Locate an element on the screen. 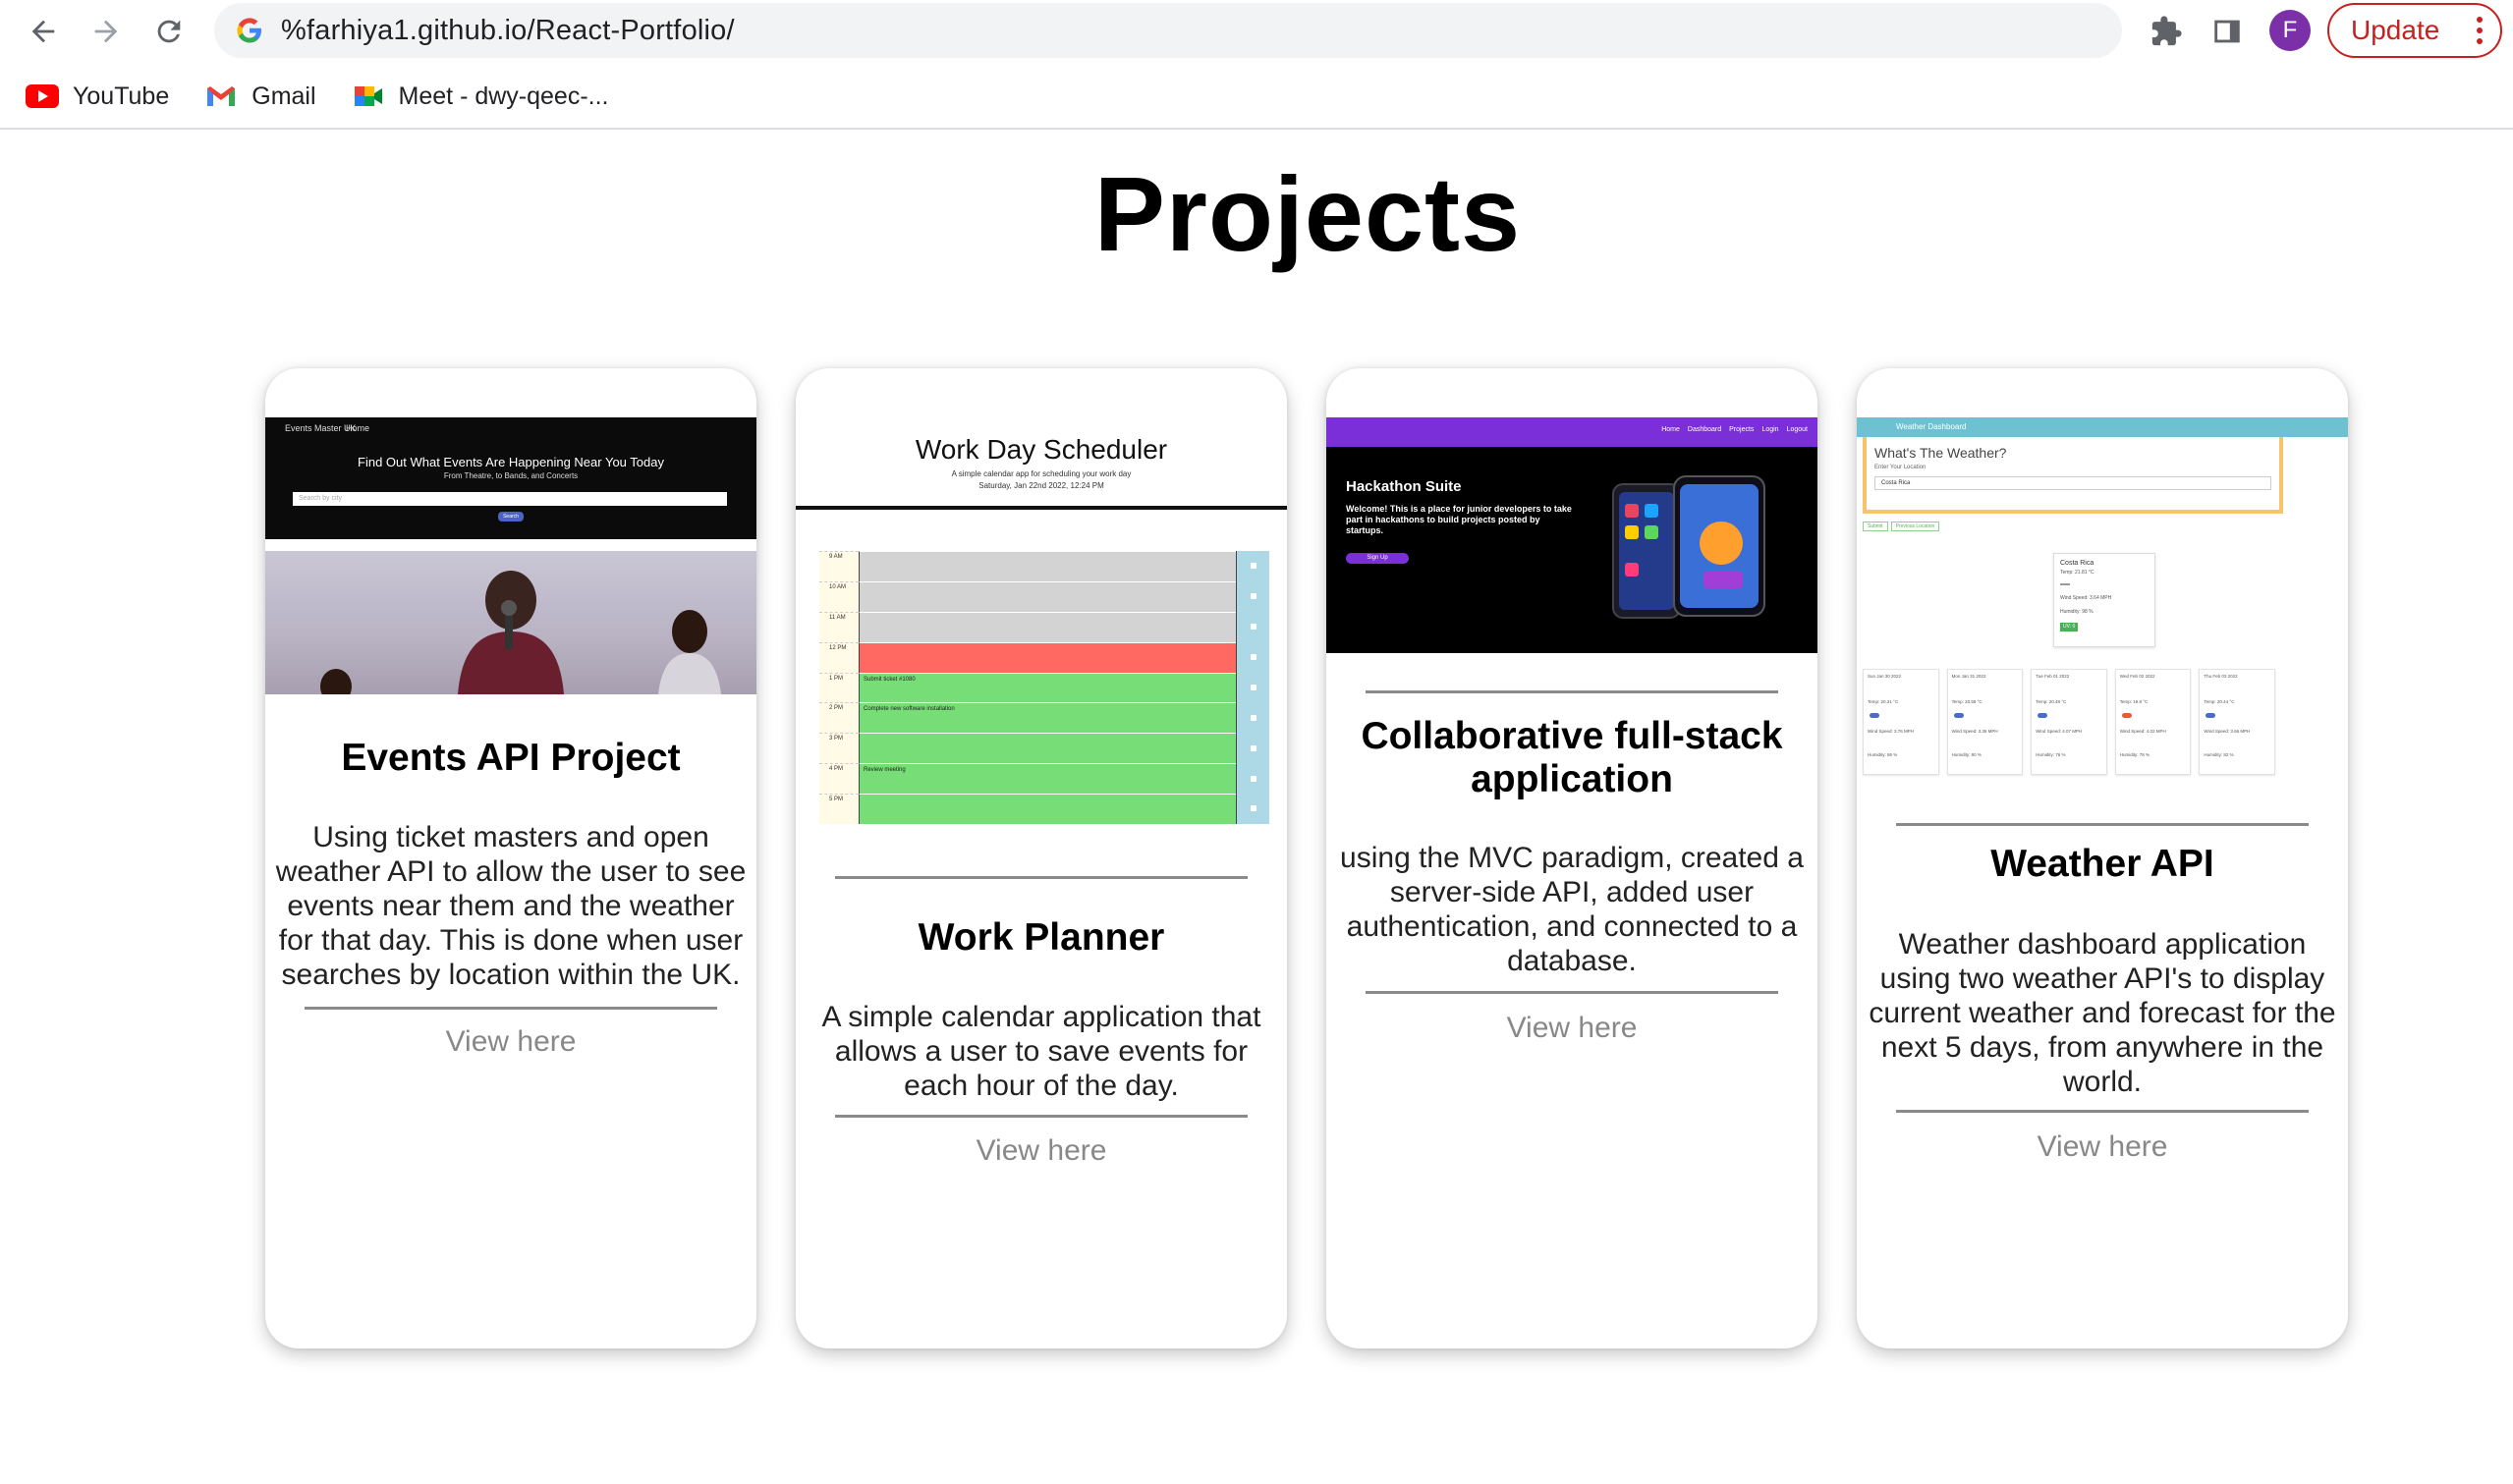  side-panel-icon is located at coordinates (2227, 31).